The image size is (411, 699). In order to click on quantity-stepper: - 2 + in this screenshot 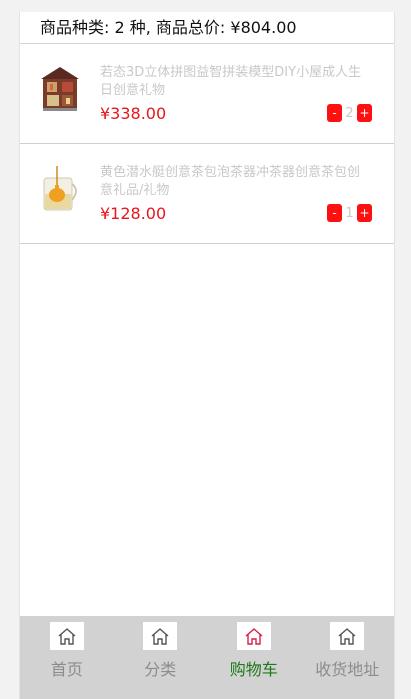, I will do `click(349, 113)`.